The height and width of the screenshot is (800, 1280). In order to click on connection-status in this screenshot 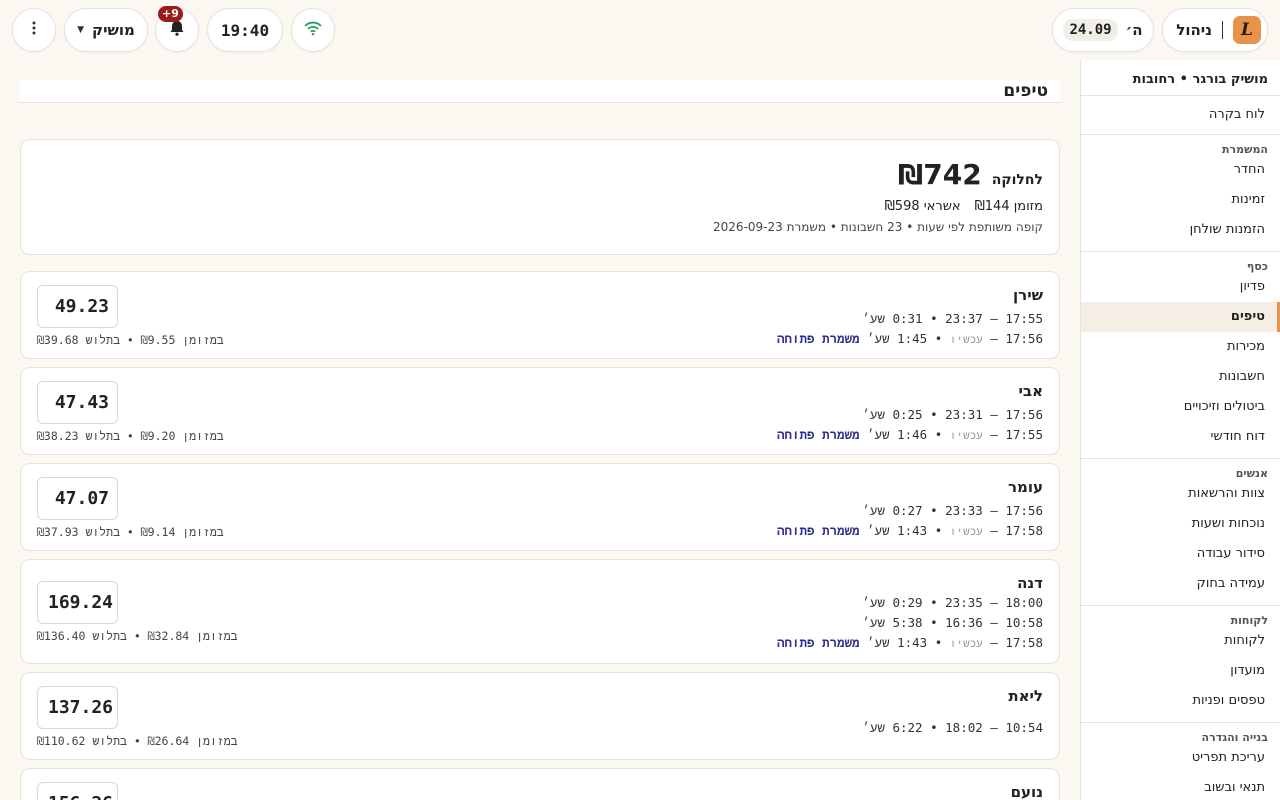, I will do `click(313, 30)`.